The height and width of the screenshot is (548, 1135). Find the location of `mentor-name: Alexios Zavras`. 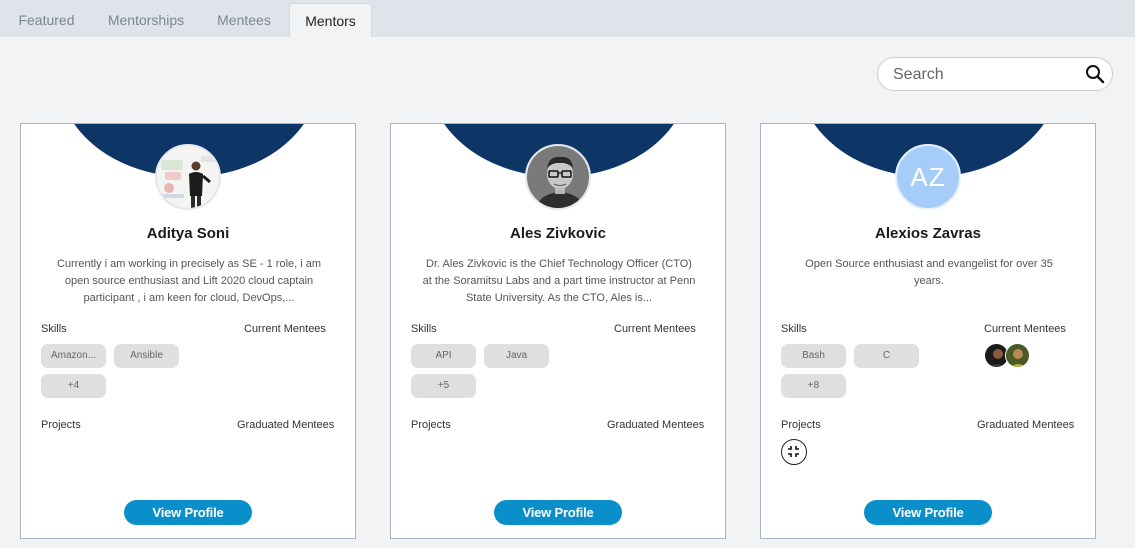

mentor-name: Alexios Zavras is located at coordinates (928, 233).